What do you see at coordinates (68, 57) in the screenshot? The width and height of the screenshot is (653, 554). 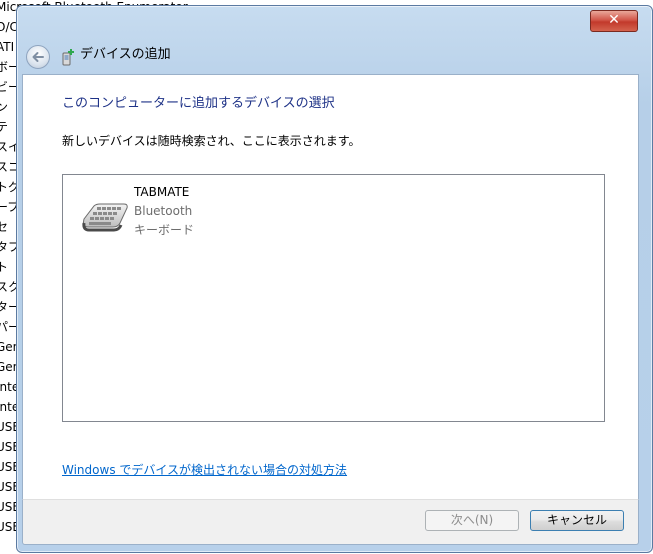 I see `bluetooth-device-add-icon` at bounding box center [68, 57].